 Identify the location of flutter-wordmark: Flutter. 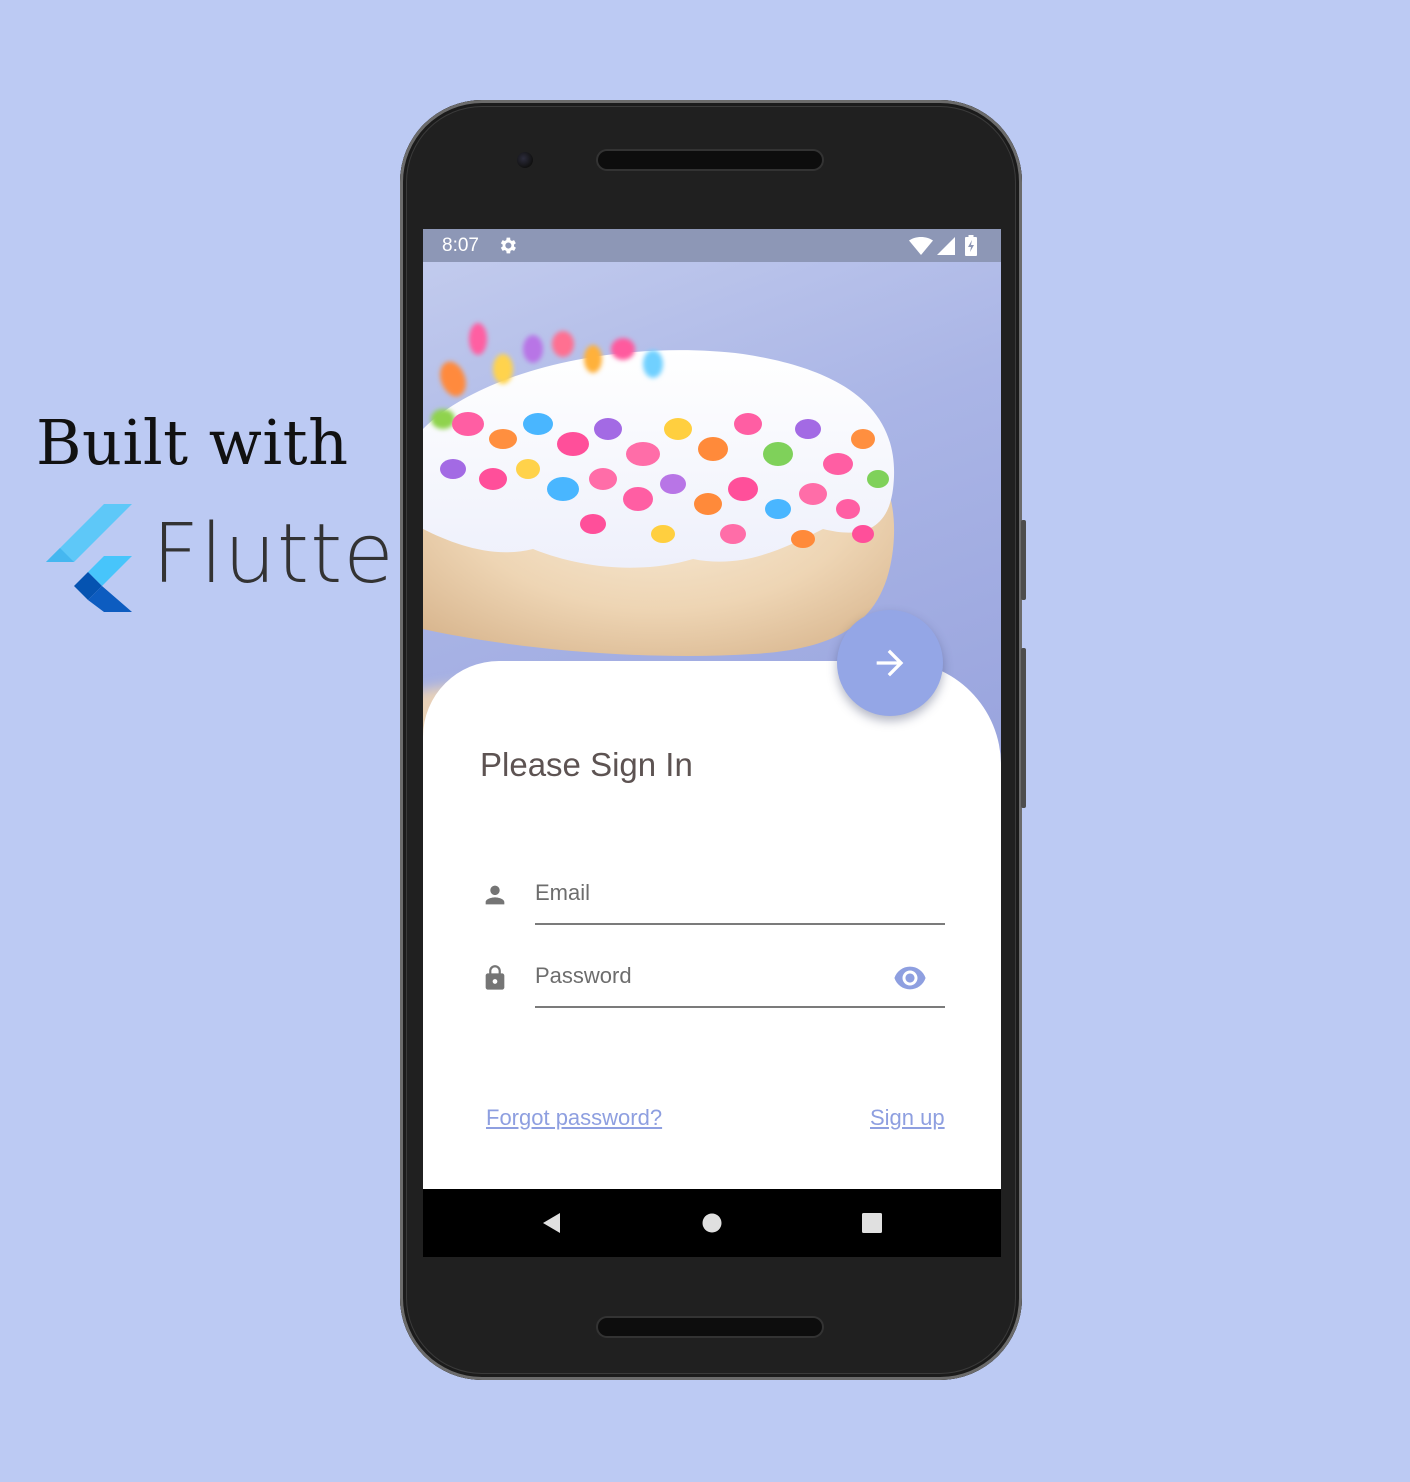
(291, 554).